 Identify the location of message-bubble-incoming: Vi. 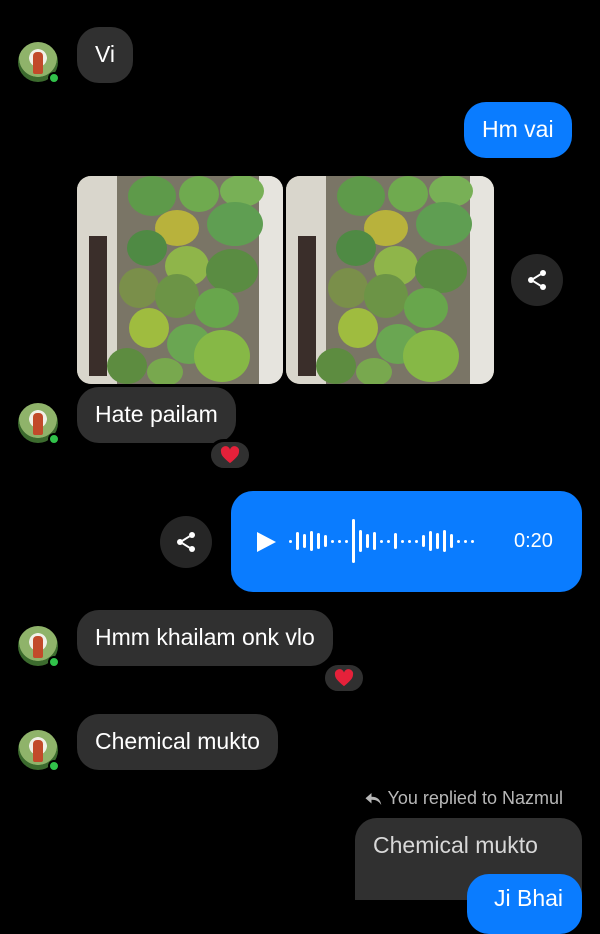
(105, 55).